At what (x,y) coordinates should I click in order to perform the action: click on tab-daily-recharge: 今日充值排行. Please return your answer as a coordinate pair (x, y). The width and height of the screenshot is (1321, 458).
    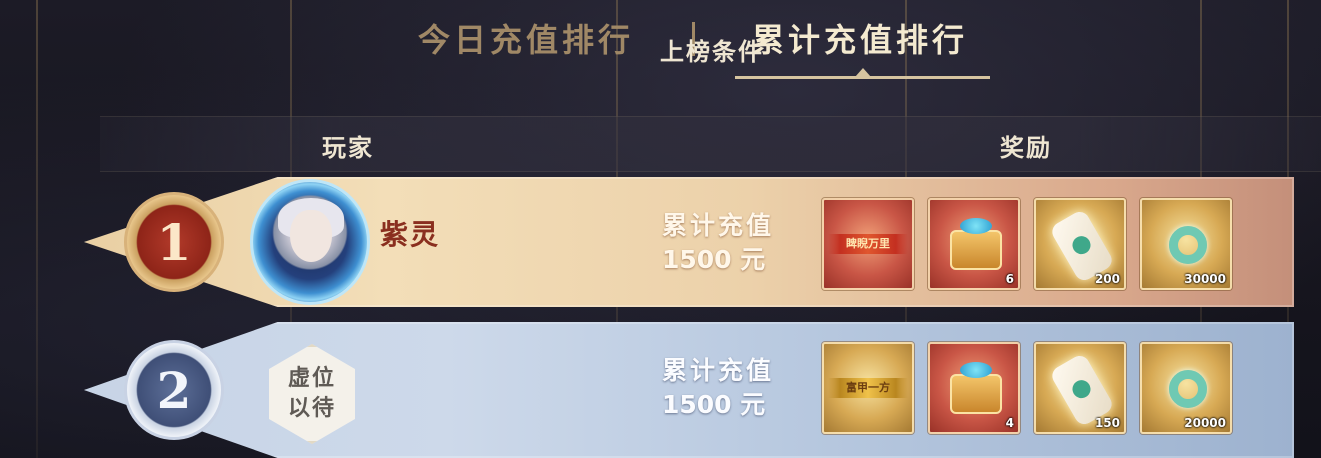
    Looking at the image, I should click on (526, 40).